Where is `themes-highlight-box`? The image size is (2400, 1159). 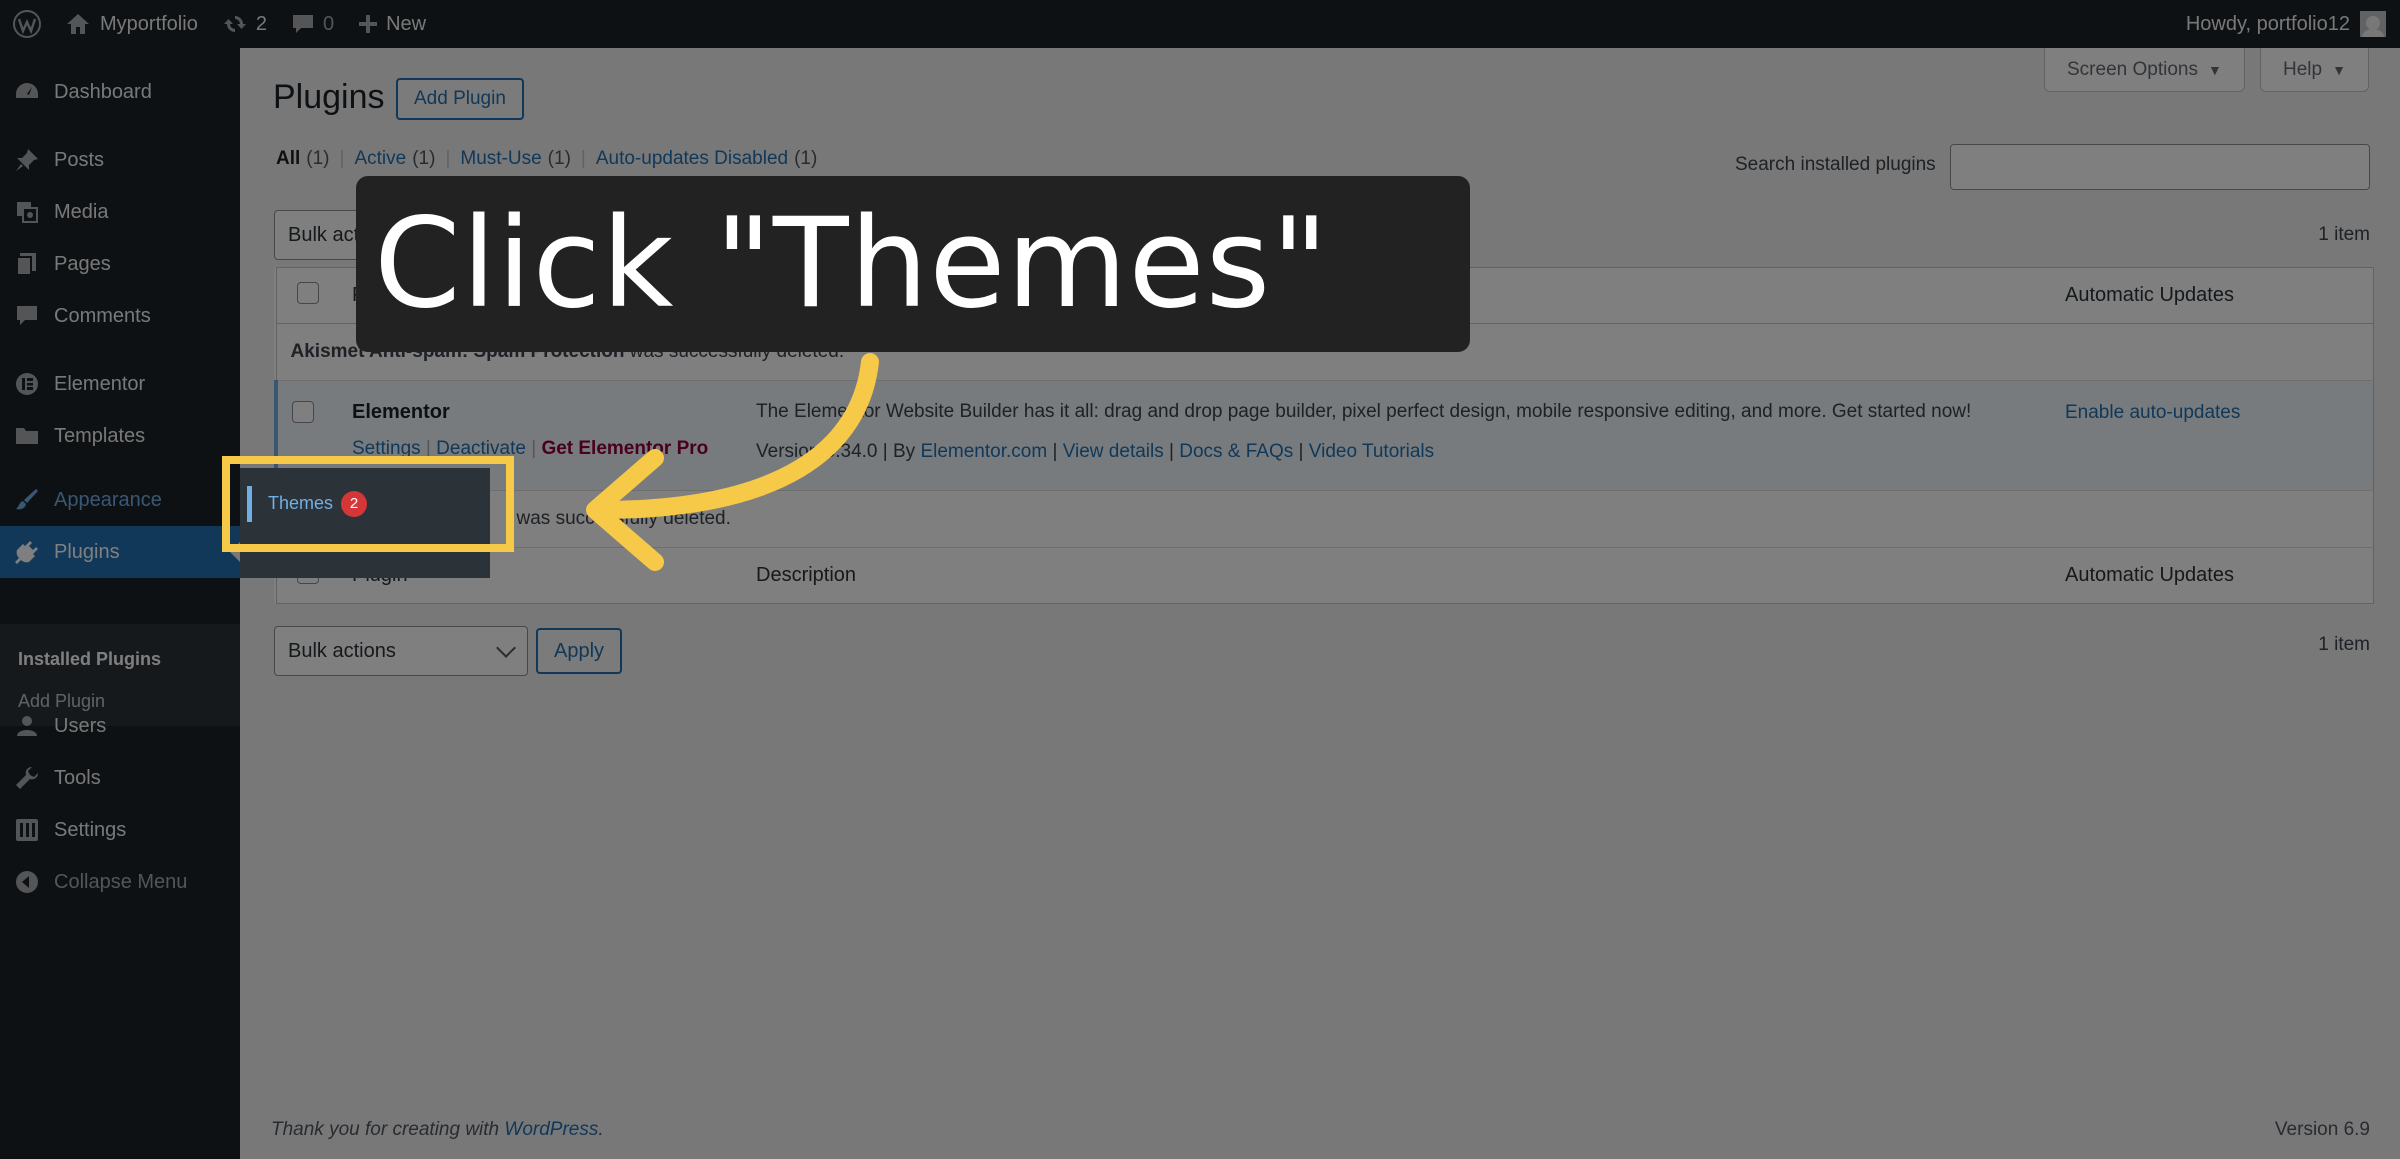 themes-highlight-box is located at coordinates (368, 504).